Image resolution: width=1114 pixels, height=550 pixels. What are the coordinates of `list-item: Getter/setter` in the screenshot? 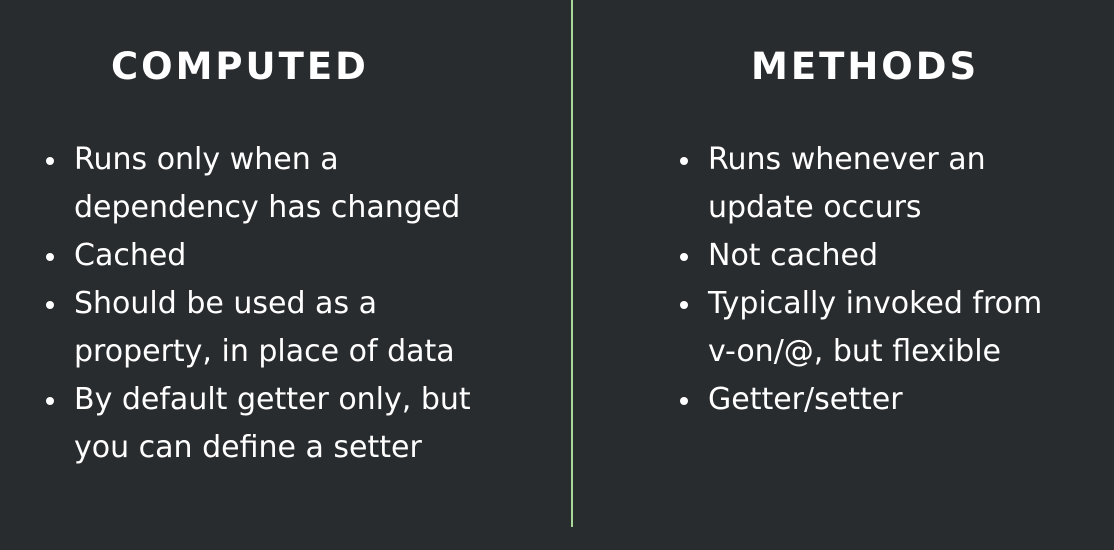 It's located at (859, 400).